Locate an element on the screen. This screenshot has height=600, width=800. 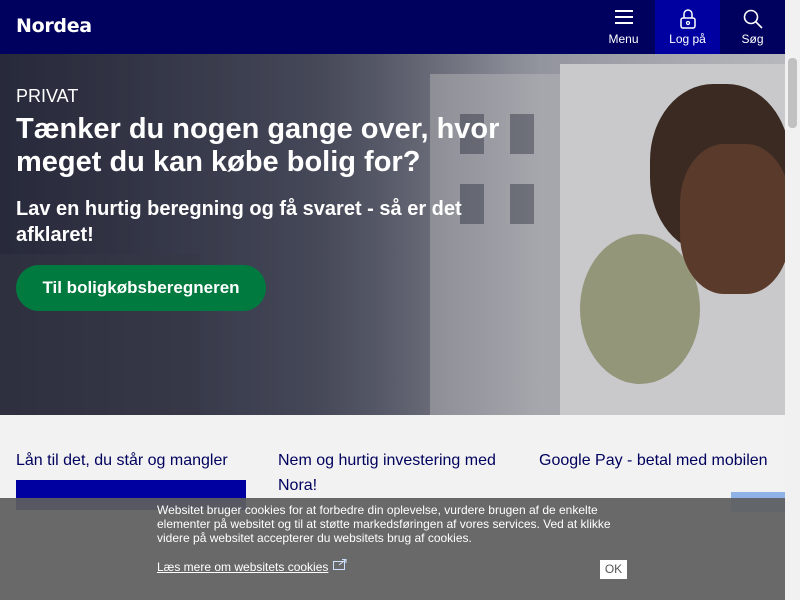
hero-person-face is located at coordinates (732, 219).